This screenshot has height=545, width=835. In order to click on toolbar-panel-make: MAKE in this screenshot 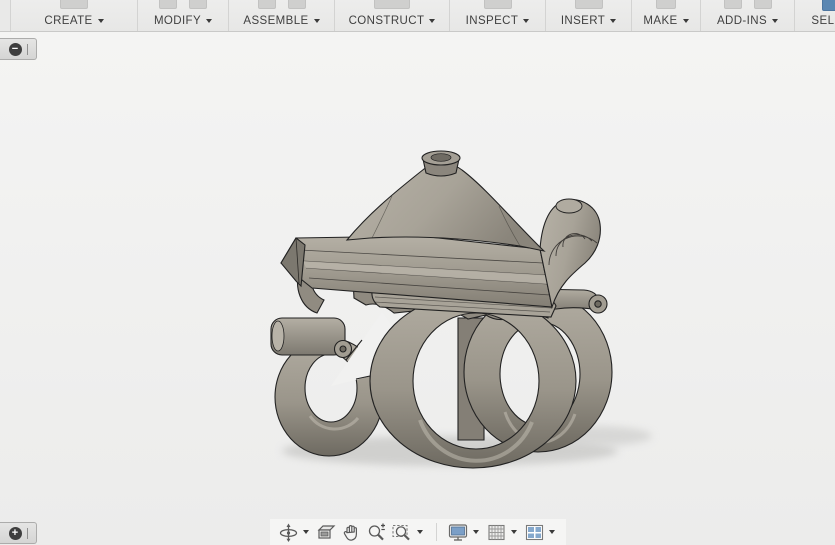, I will do `click(666, 15)`.